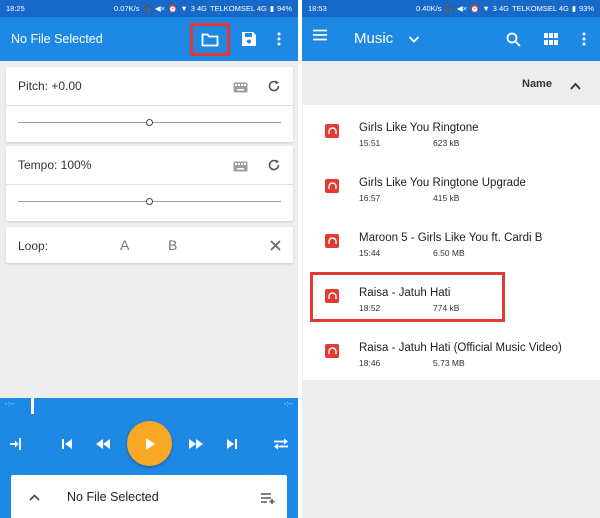 This screenshot has height=518, width=600. I want to click on status-battery: 94%, so click(284, 8).